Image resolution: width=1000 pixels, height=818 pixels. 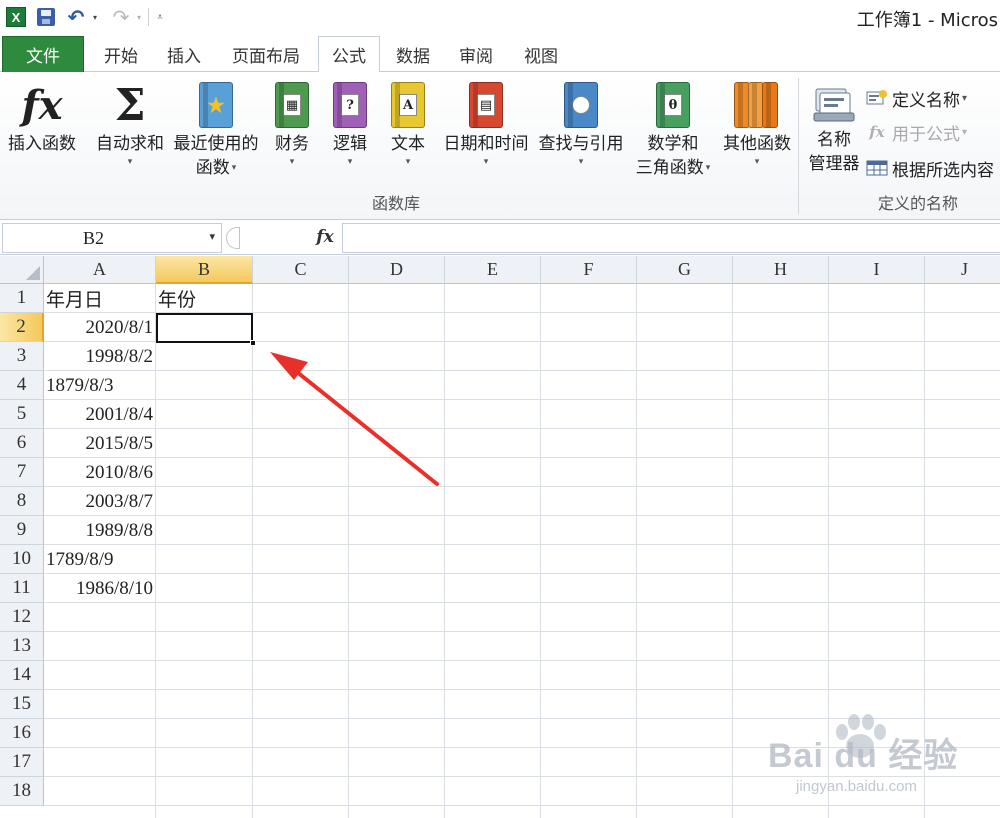 I want to click on quick-access-separator, so click(x=148, y=17).